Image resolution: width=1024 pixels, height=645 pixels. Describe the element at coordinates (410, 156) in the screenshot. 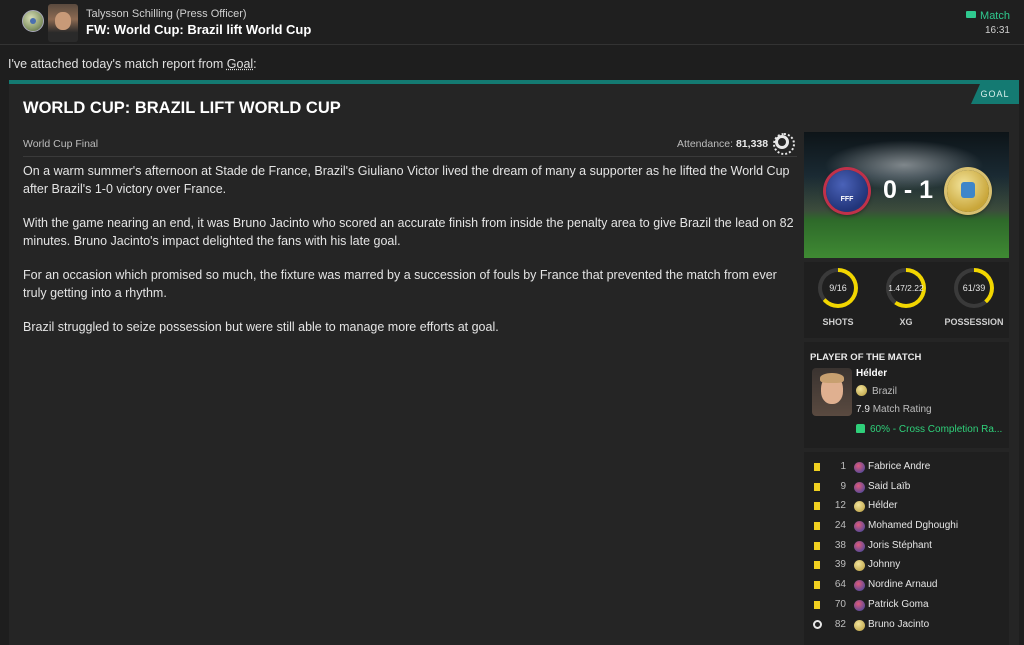

I see `body-divider` at that location.